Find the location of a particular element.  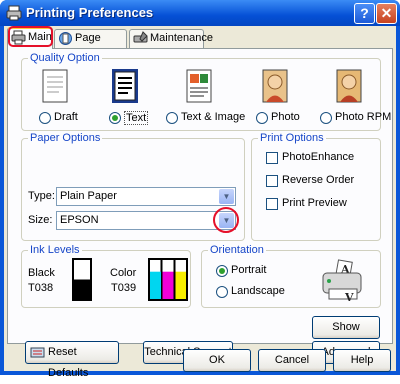

paper-type-select: Plain Paper ▼ is located at coordinates (146, 196).